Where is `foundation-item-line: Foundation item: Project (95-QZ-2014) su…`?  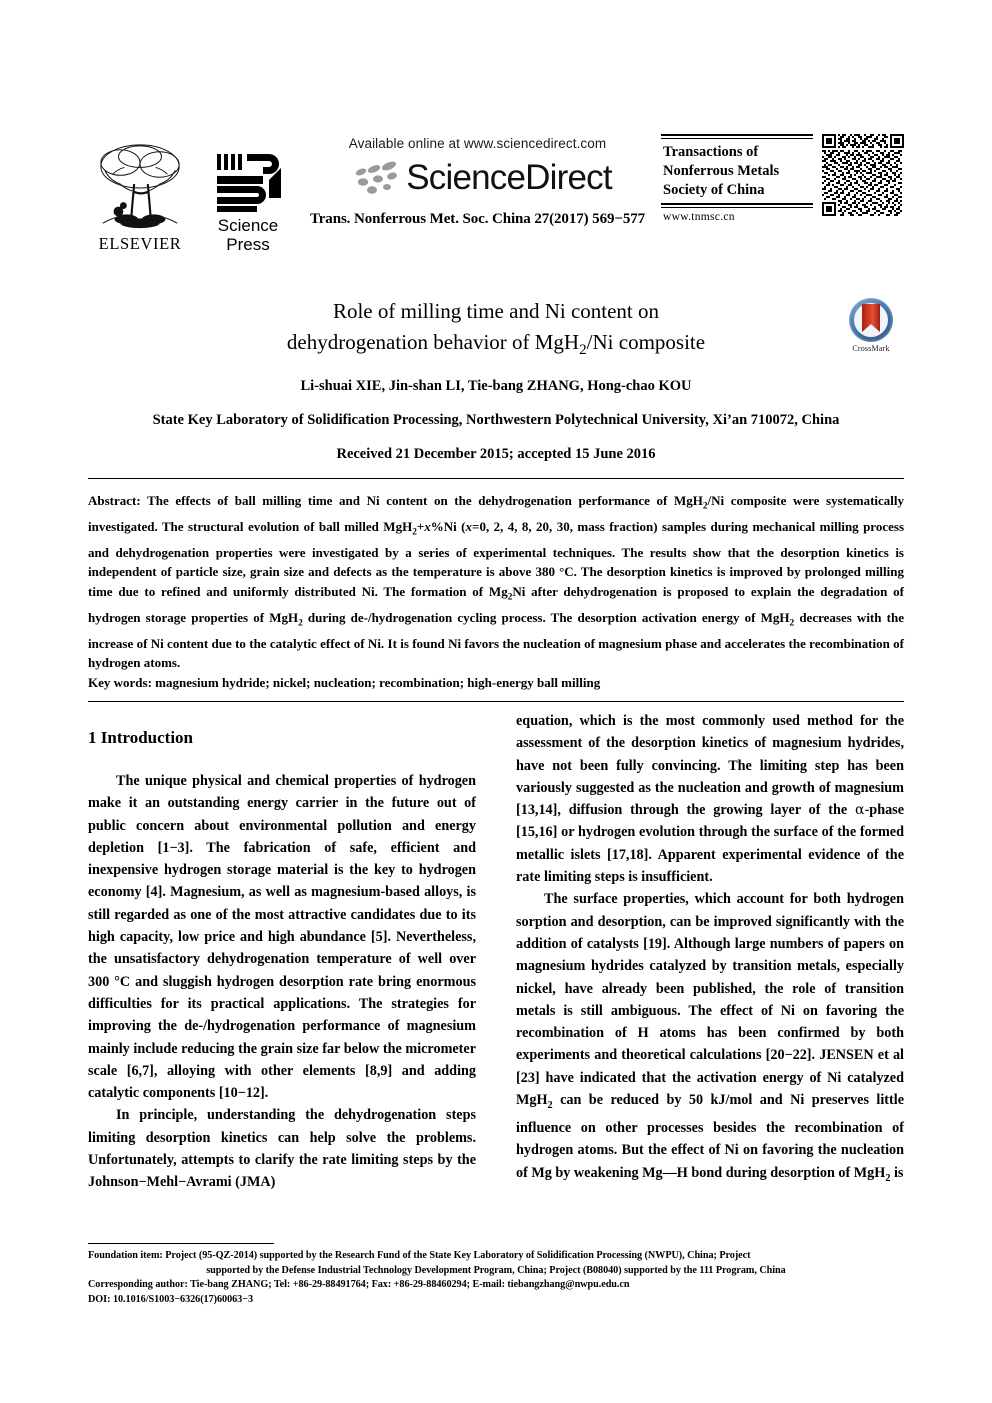
foundation-item-line: Foundation item: Project (95-QZ-2014) su… is located at coordinates (496, 1263).